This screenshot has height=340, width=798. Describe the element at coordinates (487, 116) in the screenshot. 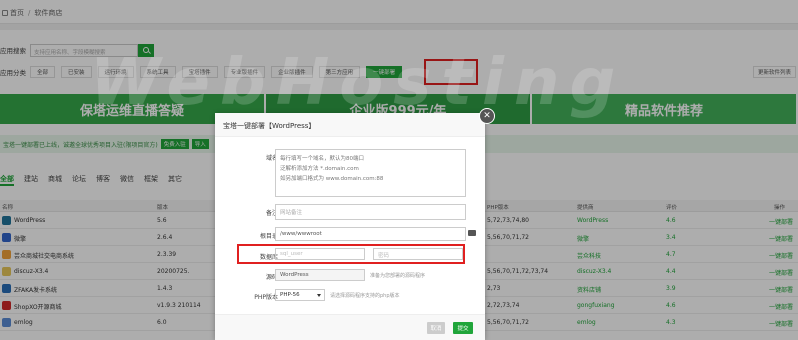

I see `close-icon: ✕` at that location.